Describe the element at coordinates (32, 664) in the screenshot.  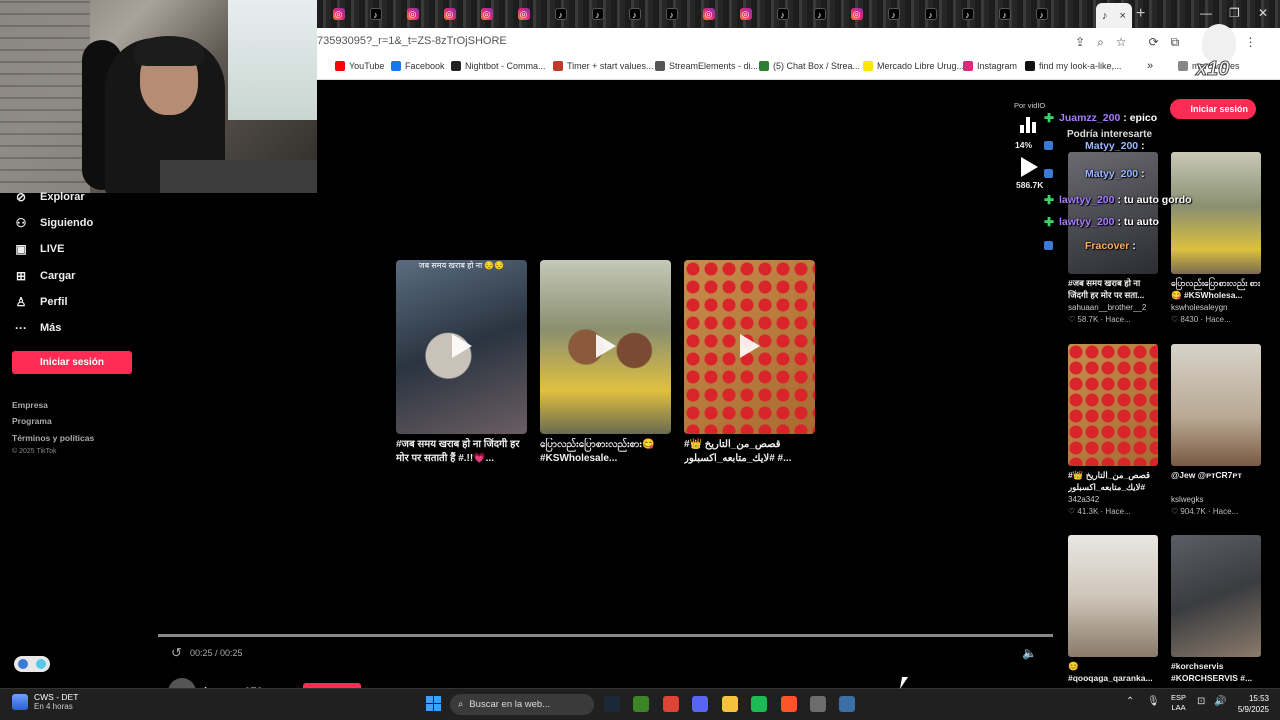
I see `extension-pill` at that location.